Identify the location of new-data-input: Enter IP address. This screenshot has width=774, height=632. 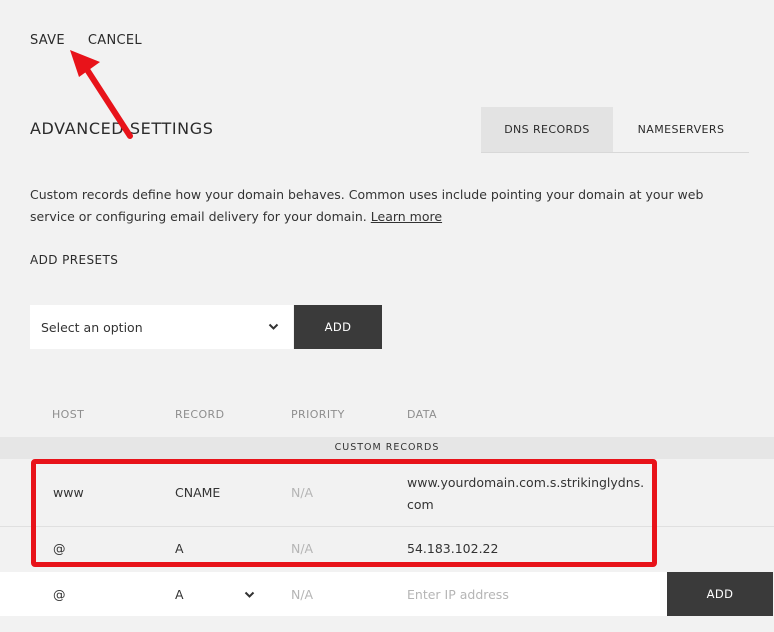
(458, 594).